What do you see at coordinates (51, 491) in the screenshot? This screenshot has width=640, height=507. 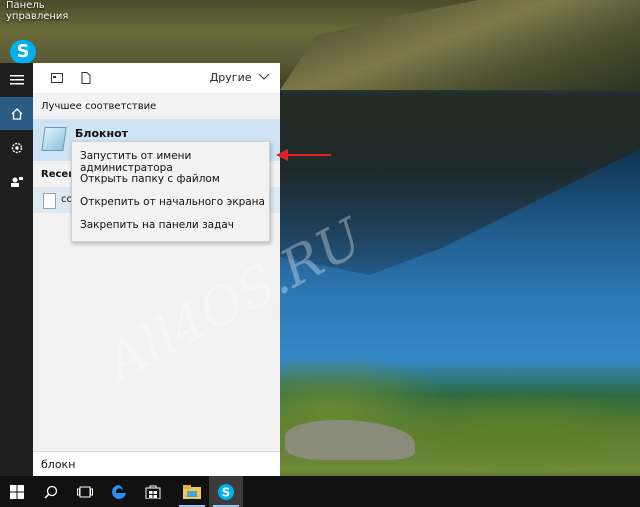 I see `search-icon` at bounding box center [51, 491].